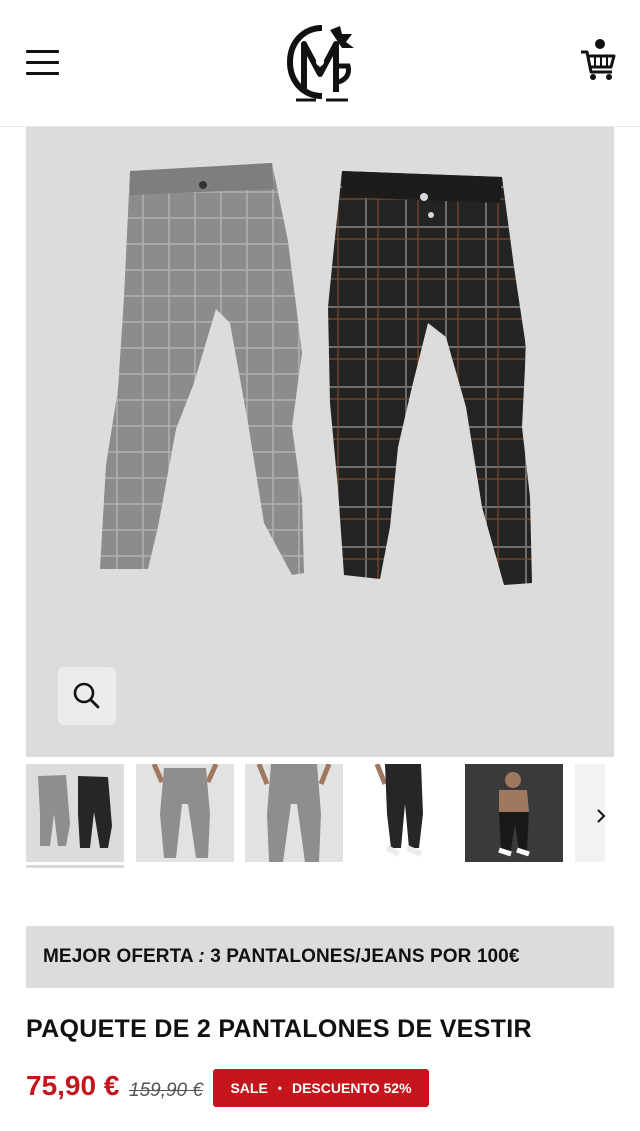 The width and height of the screenshot is (640, 1131). What do you see at coordinates (598, 60) in the screenshot?
I see `shopping-cart-icon` at bounding box center [598, 60].